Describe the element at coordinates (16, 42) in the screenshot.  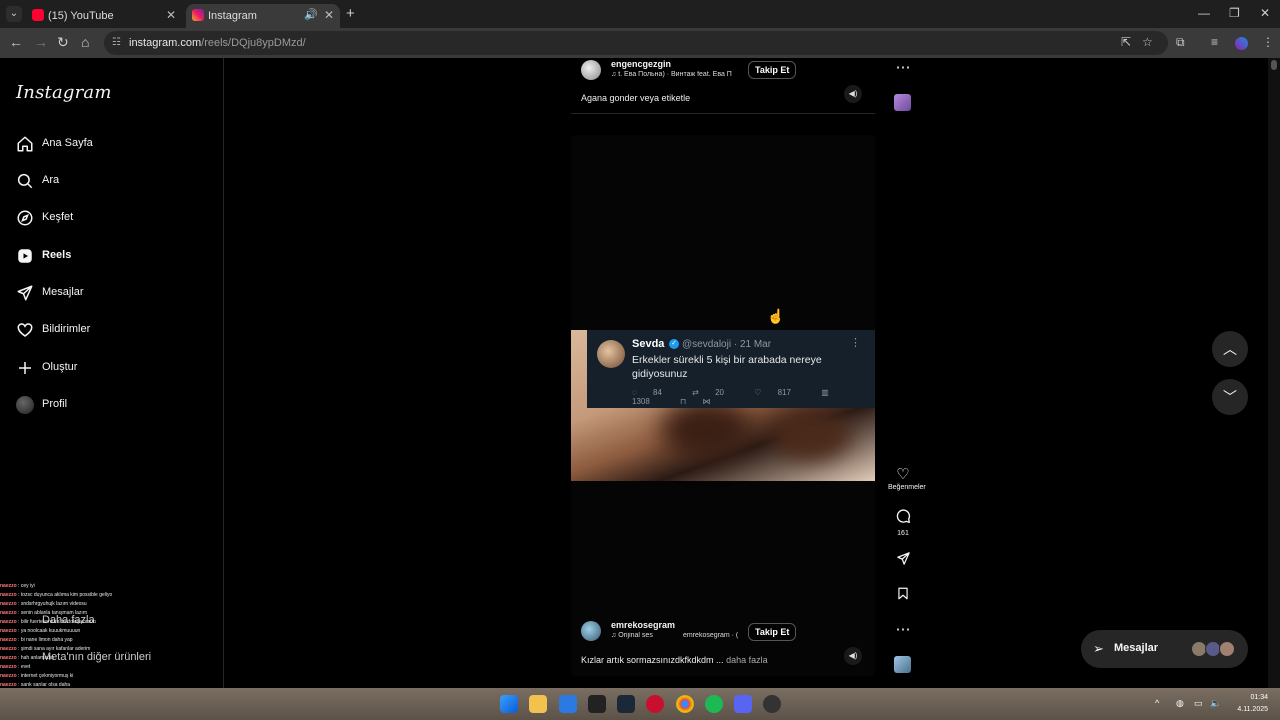
I see `back-icon: ←` at that location.